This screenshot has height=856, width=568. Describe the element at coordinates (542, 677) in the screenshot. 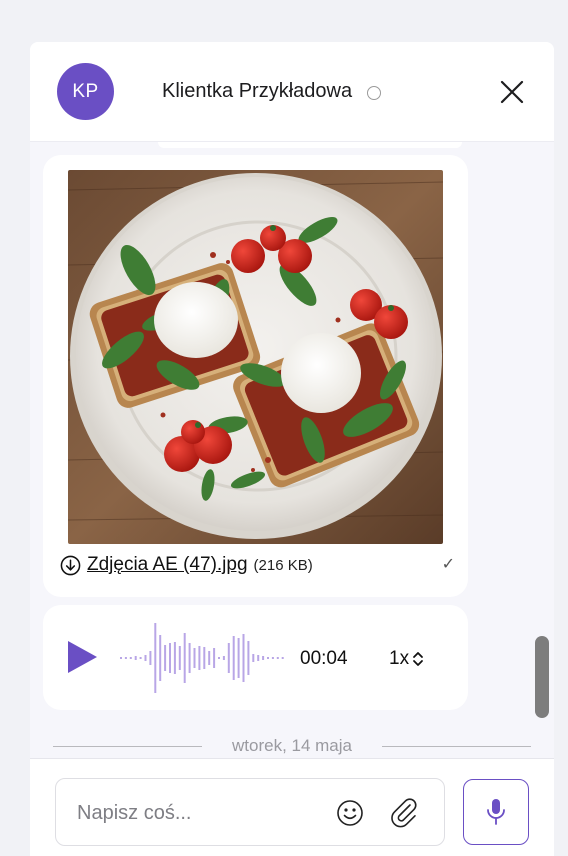

I see `scrollbar-thumb` at that location.